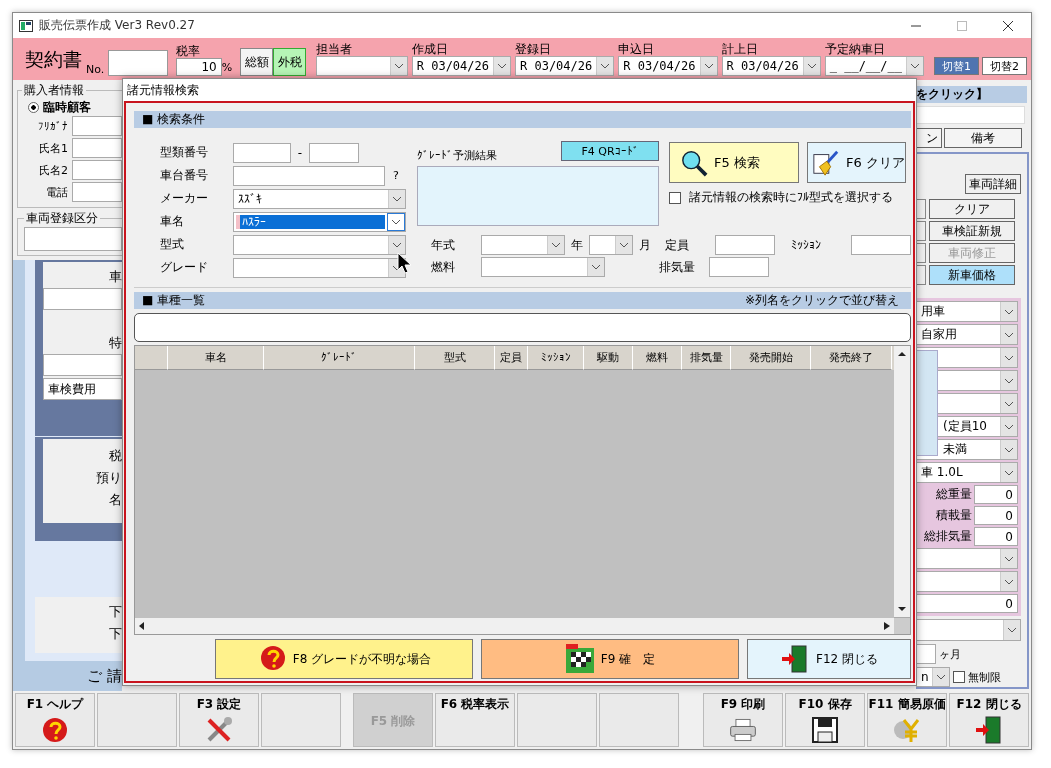 The image size is (1051, 768). I want to click on field-label: 車名, so click(172, 221).